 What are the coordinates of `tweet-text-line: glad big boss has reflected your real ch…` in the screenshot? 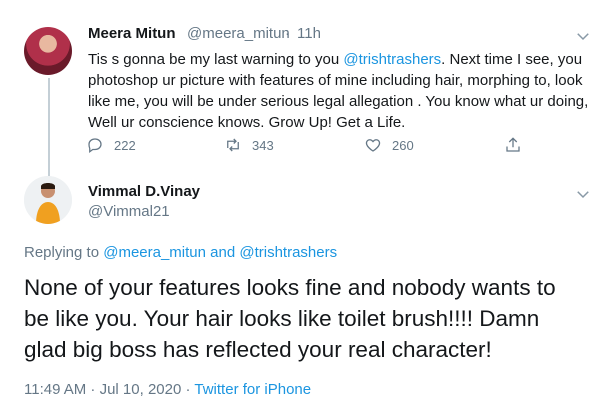 It's located at (258, 349).